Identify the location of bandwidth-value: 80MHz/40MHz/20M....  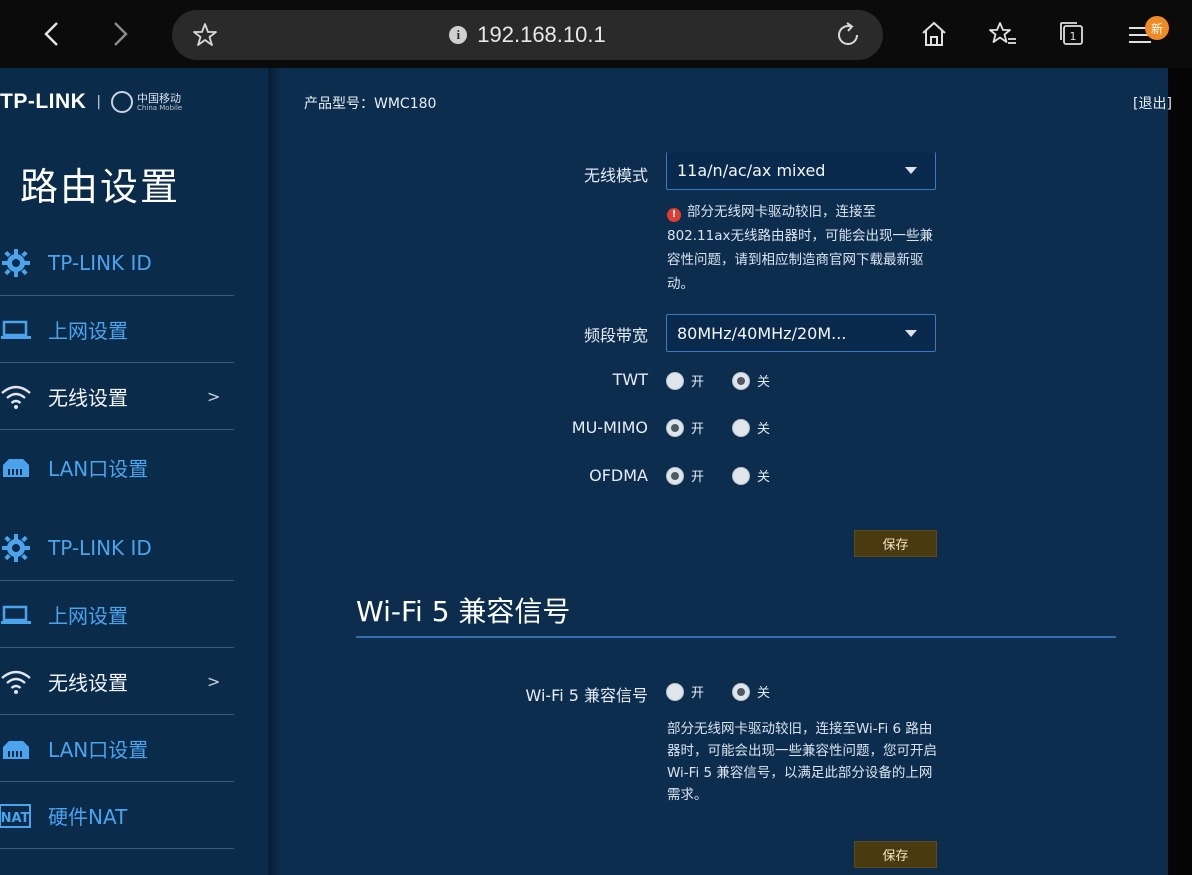
(762, 333).